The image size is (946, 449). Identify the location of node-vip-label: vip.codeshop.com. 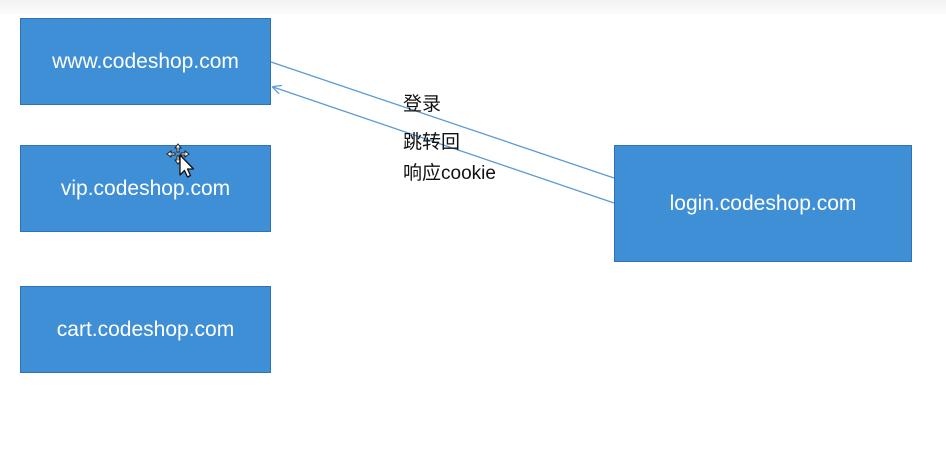
(145, 188).